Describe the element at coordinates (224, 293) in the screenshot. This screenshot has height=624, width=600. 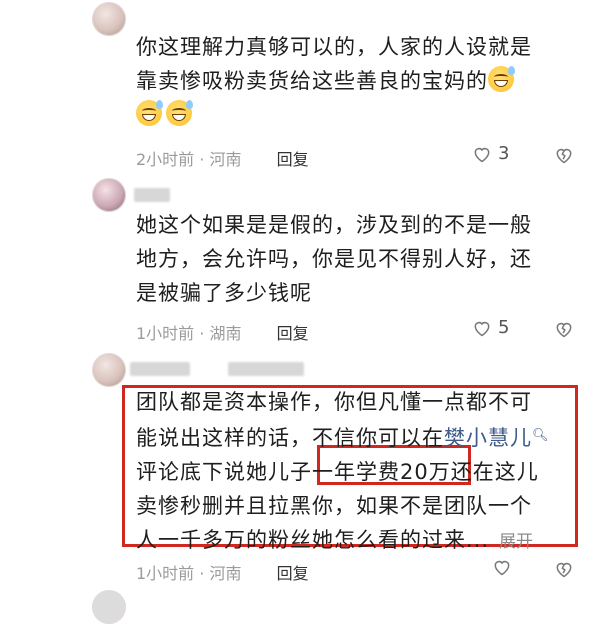
I see `comment-line: 是被骗了多少钱呢` at that location.